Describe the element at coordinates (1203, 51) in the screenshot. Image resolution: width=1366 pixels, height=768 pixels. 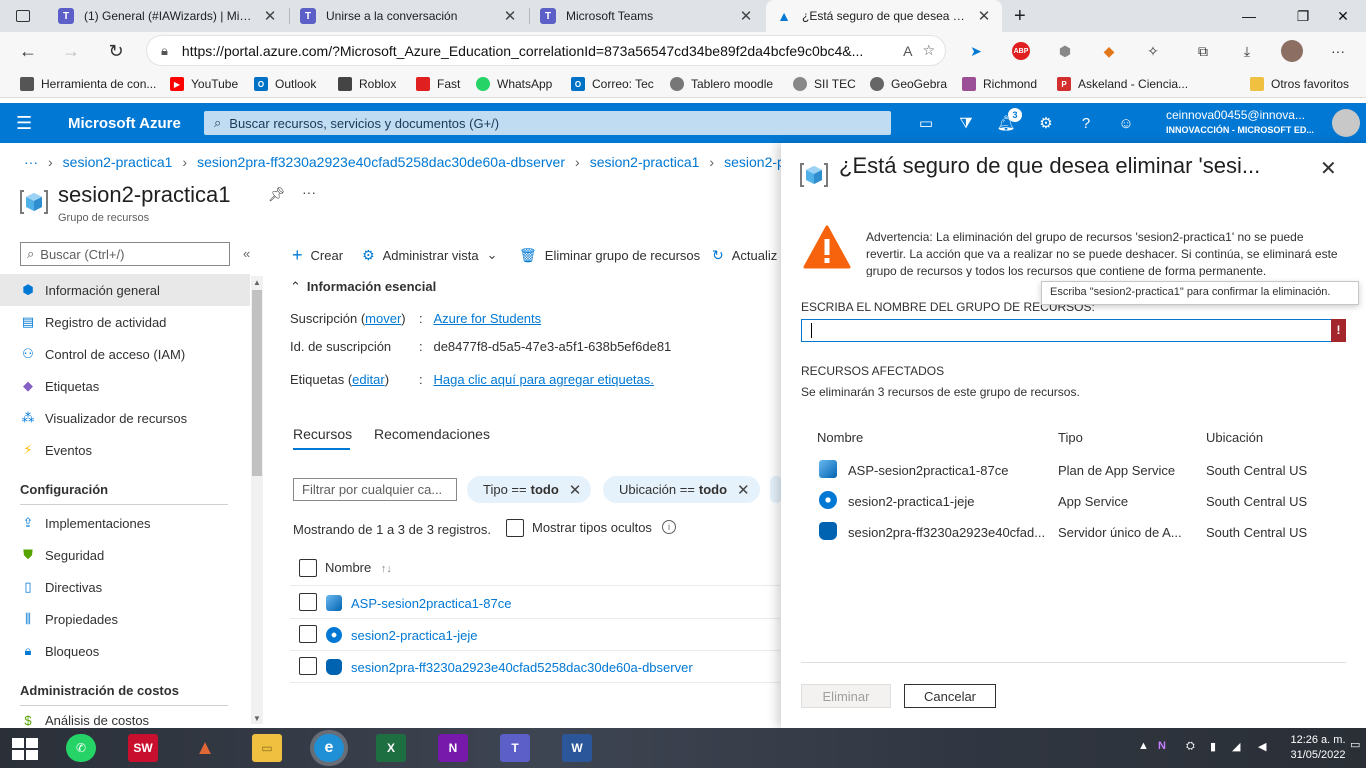
I see `collections-icon: ⧉` at that location.